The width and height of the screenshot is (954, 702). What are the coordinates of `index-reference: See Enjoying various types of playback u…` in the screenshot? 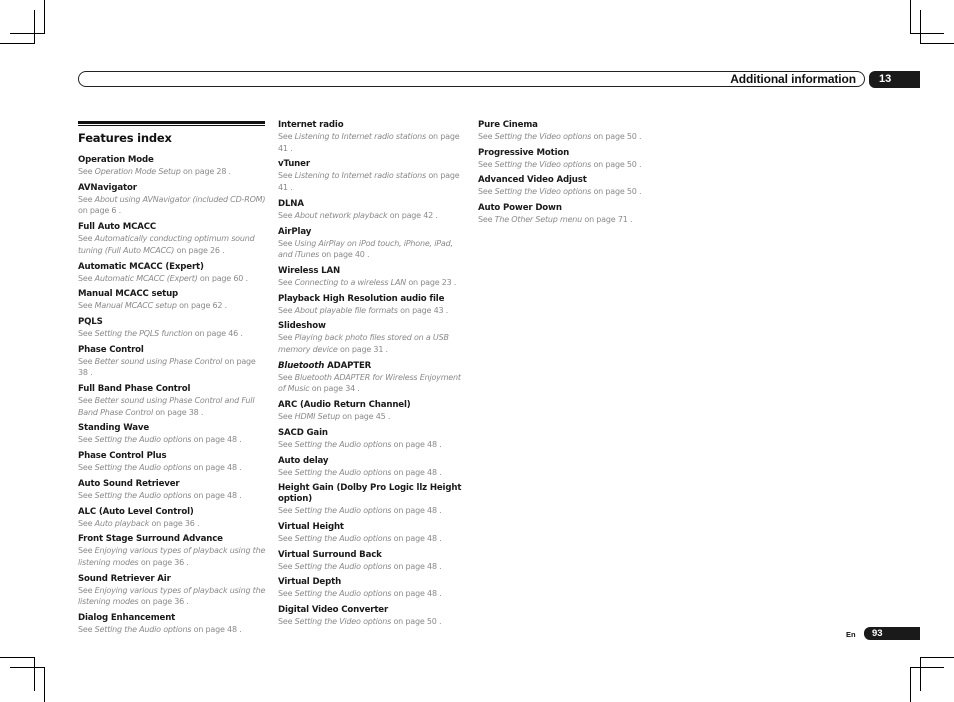 It's located at (172, 596).